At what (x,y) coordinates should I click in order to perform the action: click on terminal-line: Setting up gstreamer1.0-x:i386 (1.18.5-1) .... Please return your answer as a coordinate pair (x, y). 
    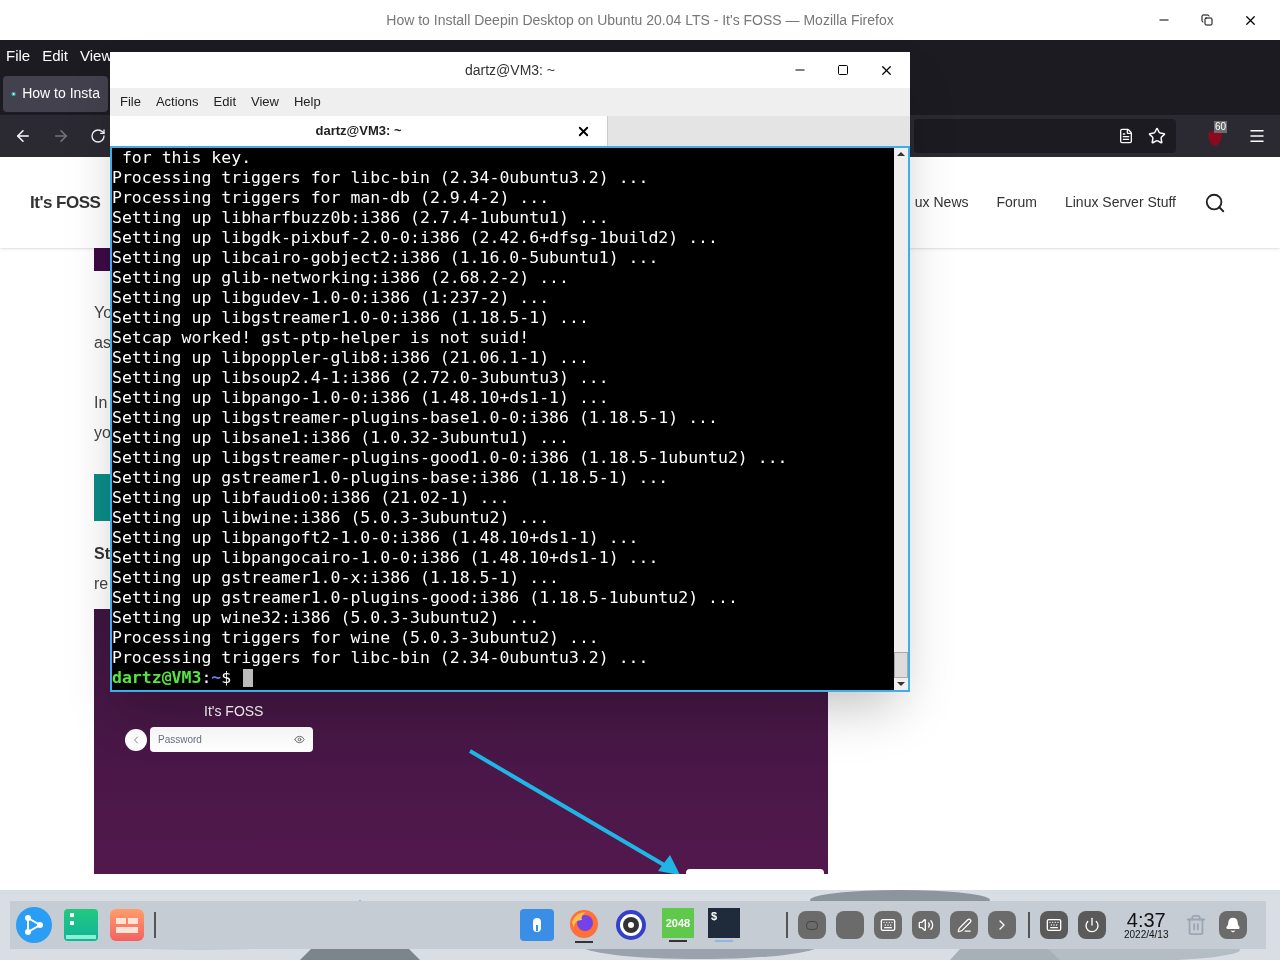
    Looking at the image, I should click on (336, 578).